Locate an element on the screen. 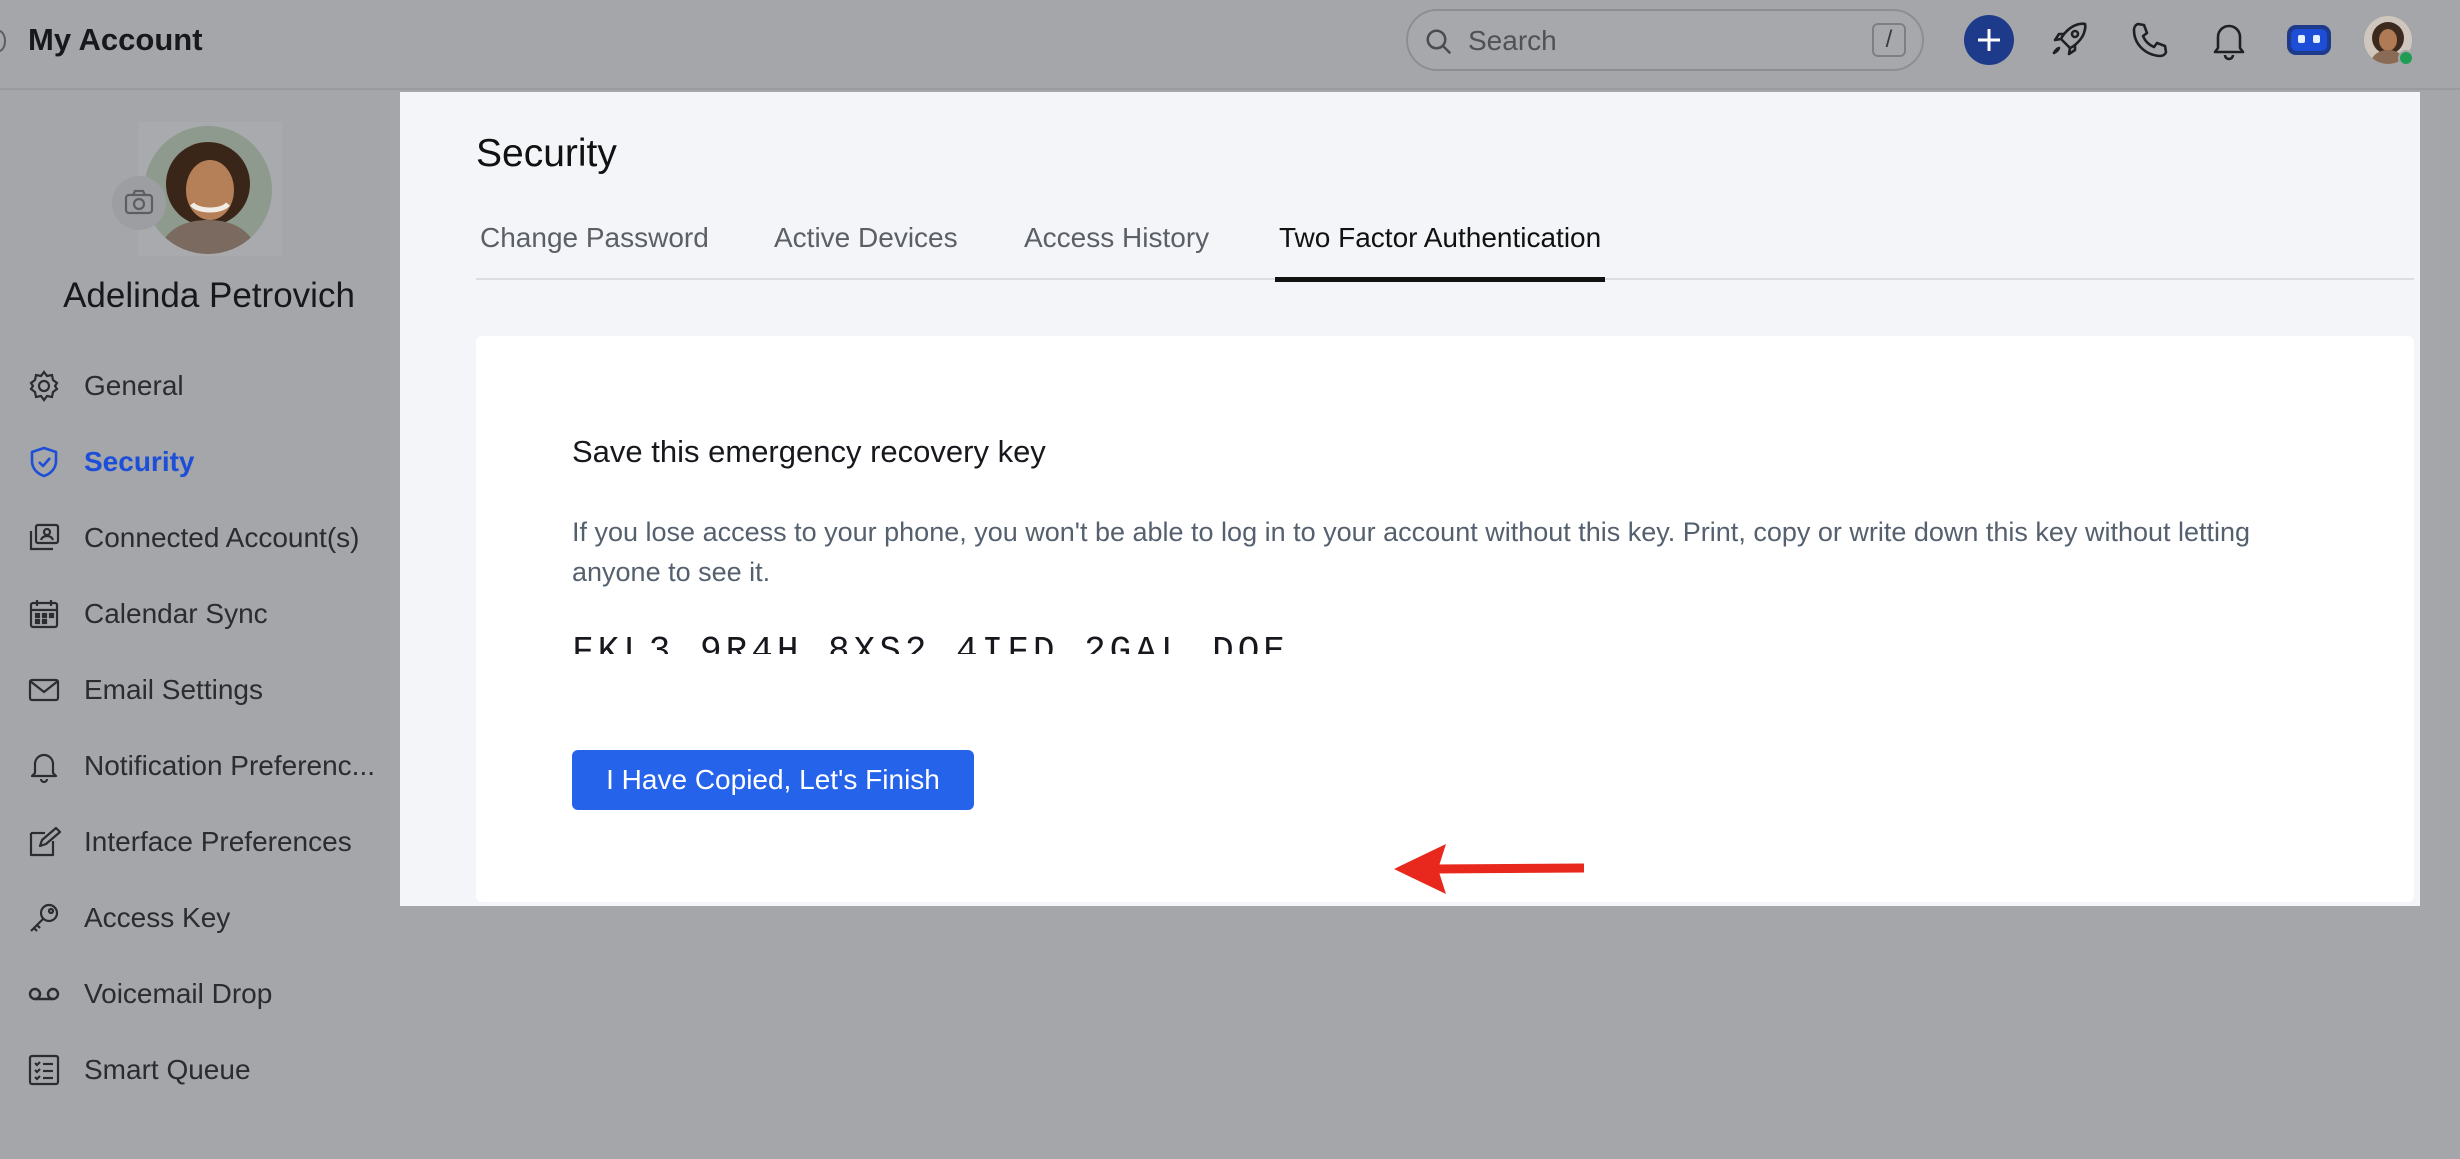 This screenshot has height=1159, width=2460. sidebar-item-email-settings: Email Settings is located at coordinates (216, 690).